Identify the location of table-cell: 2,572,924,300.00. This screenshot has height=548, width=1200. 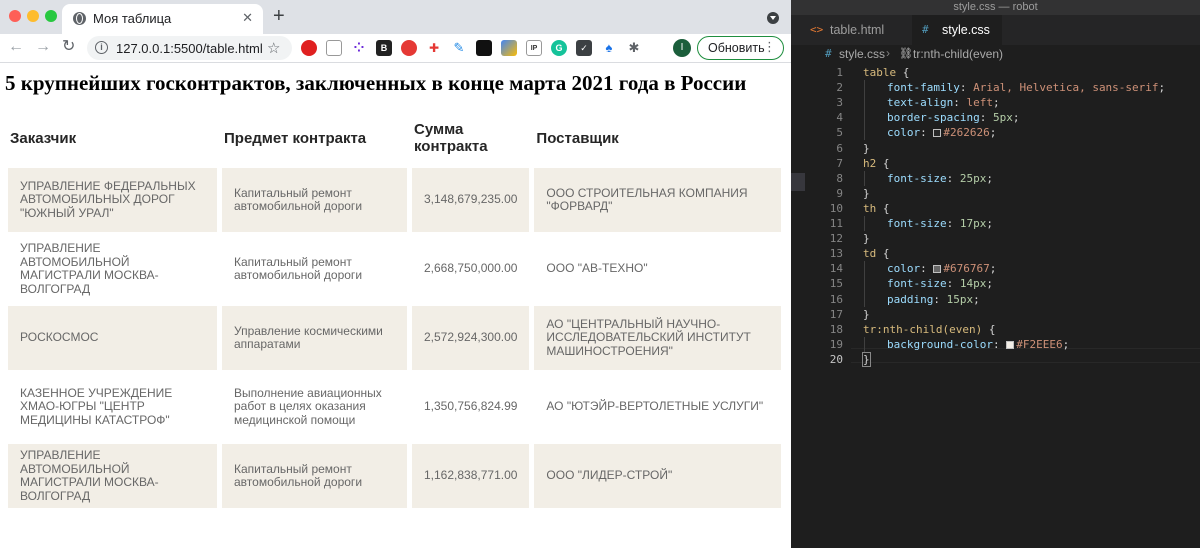
(471, 338).